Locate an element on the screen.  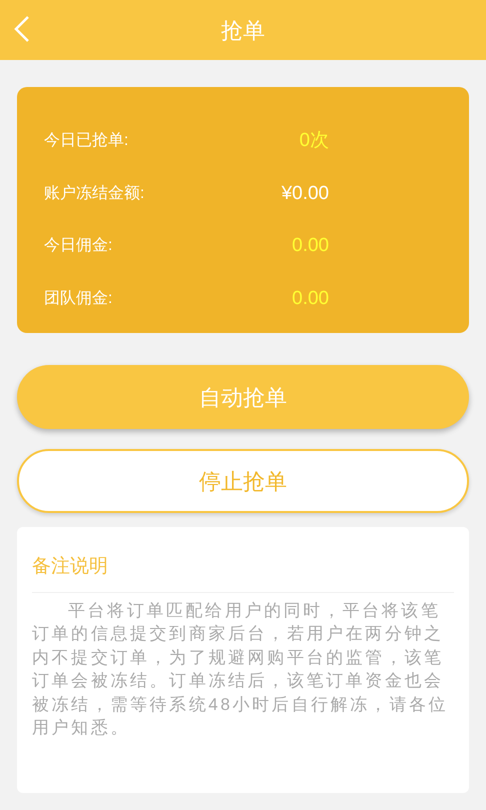
stat-value: ¥0.00 is located at coordinates (304, 194).